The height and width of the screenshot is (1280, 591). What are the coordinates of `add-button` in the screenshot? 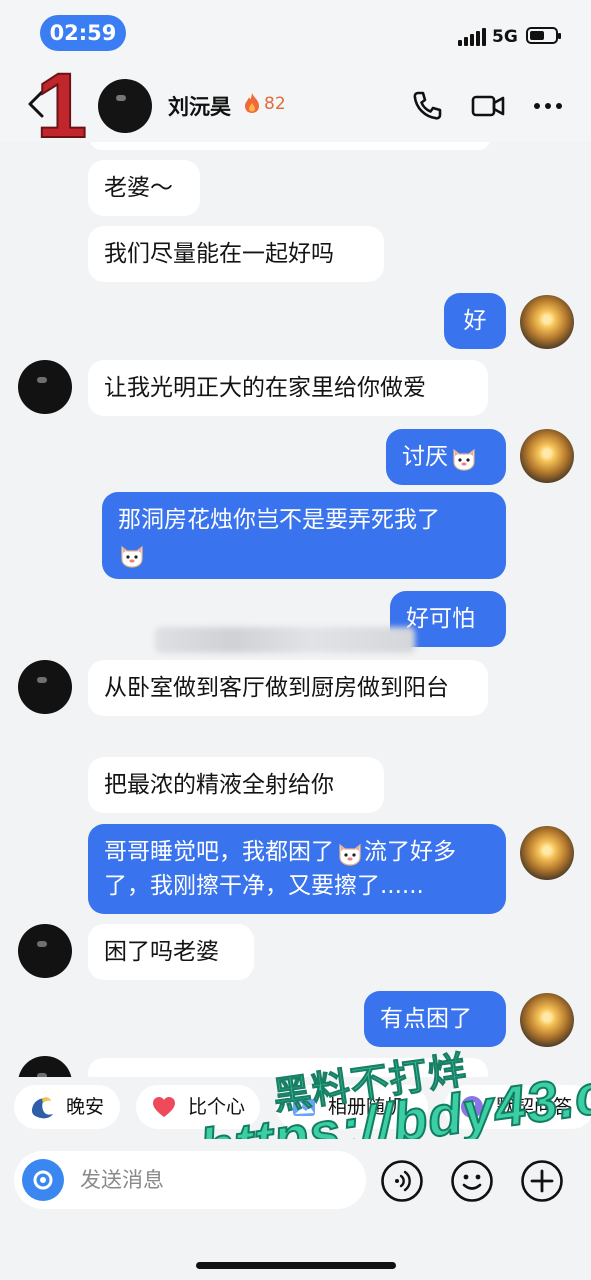 It's located at (542, 1181).